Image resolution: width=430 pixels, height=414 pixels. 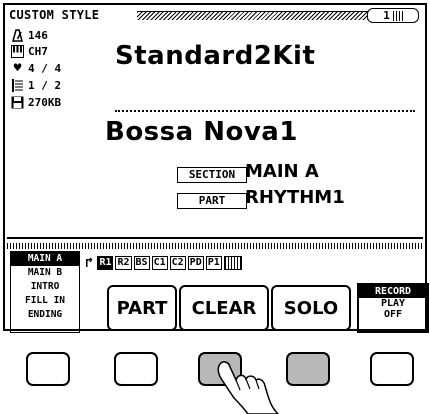 I want to click on header-stripe, so click(x=265, y=15).